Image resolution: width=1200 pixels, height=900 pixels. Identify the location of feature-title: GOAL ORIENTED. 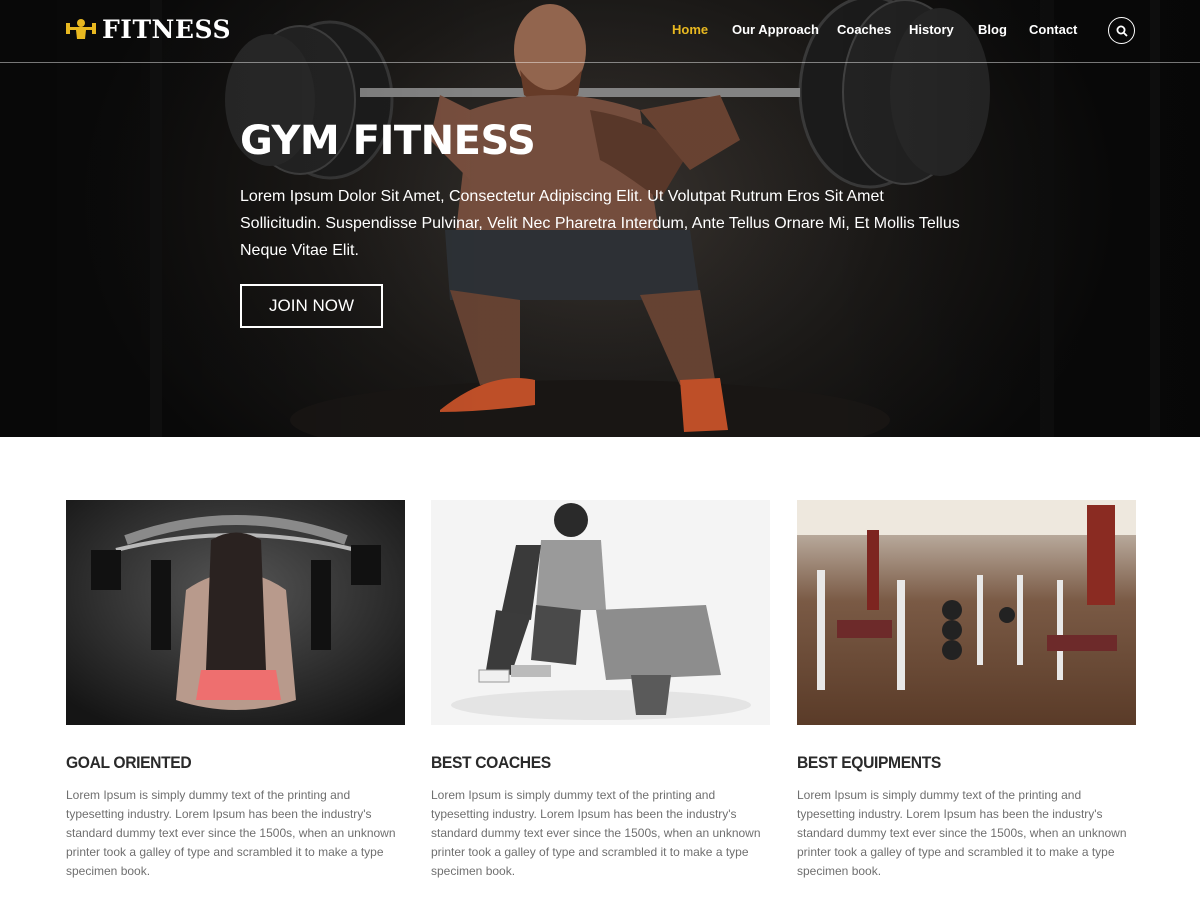
(129, 762).